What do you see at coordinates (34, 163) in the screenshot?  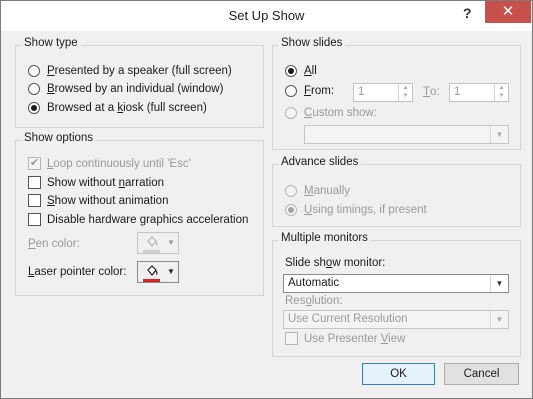 I see `checkmark-icon: ✔` at bounding box center [34, 163].